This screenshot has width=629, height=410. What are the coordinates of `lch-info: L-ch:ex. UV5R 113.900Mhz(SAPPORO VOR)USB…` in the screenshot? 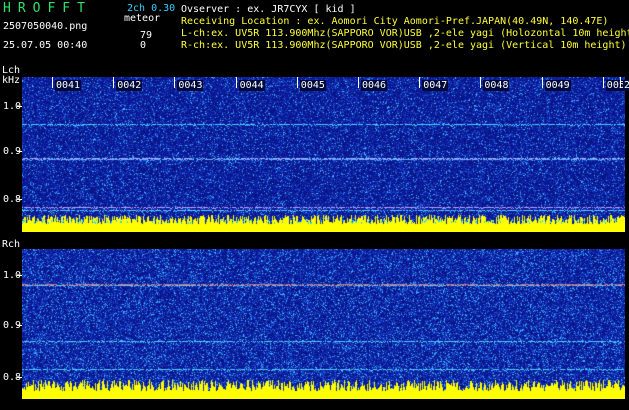 It's located at (405, 33).